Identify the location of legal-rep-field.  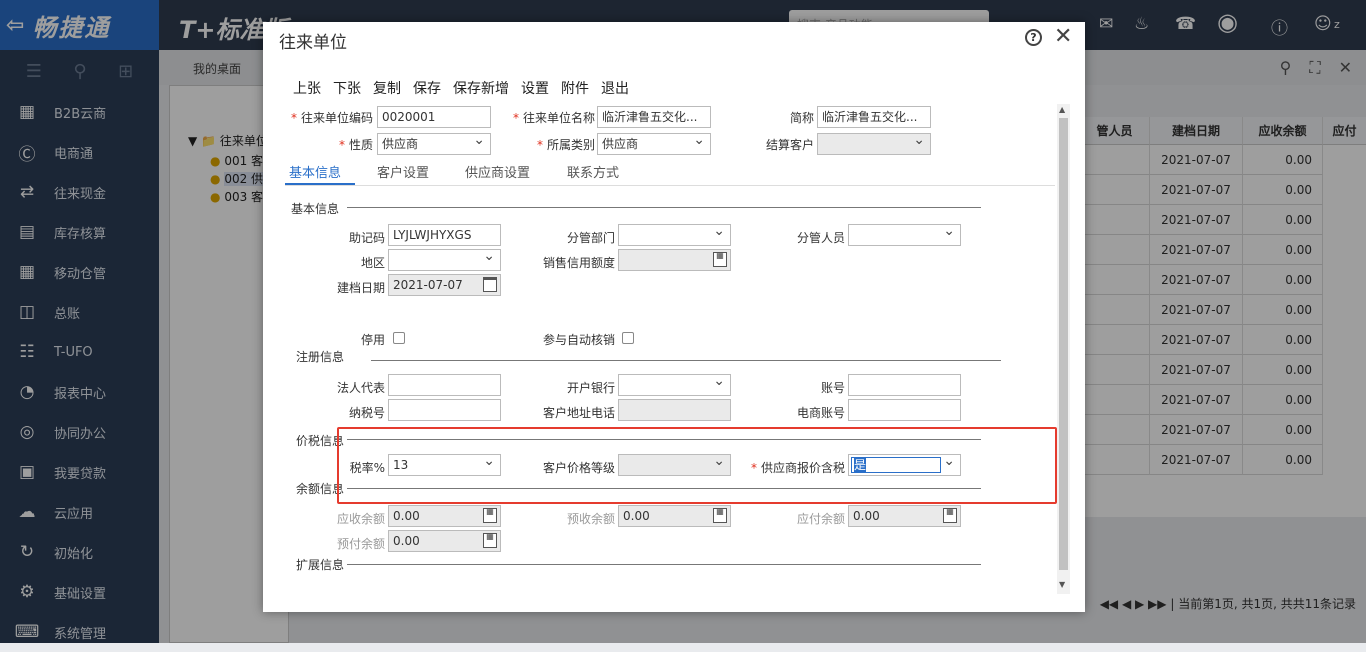
(444, 385).